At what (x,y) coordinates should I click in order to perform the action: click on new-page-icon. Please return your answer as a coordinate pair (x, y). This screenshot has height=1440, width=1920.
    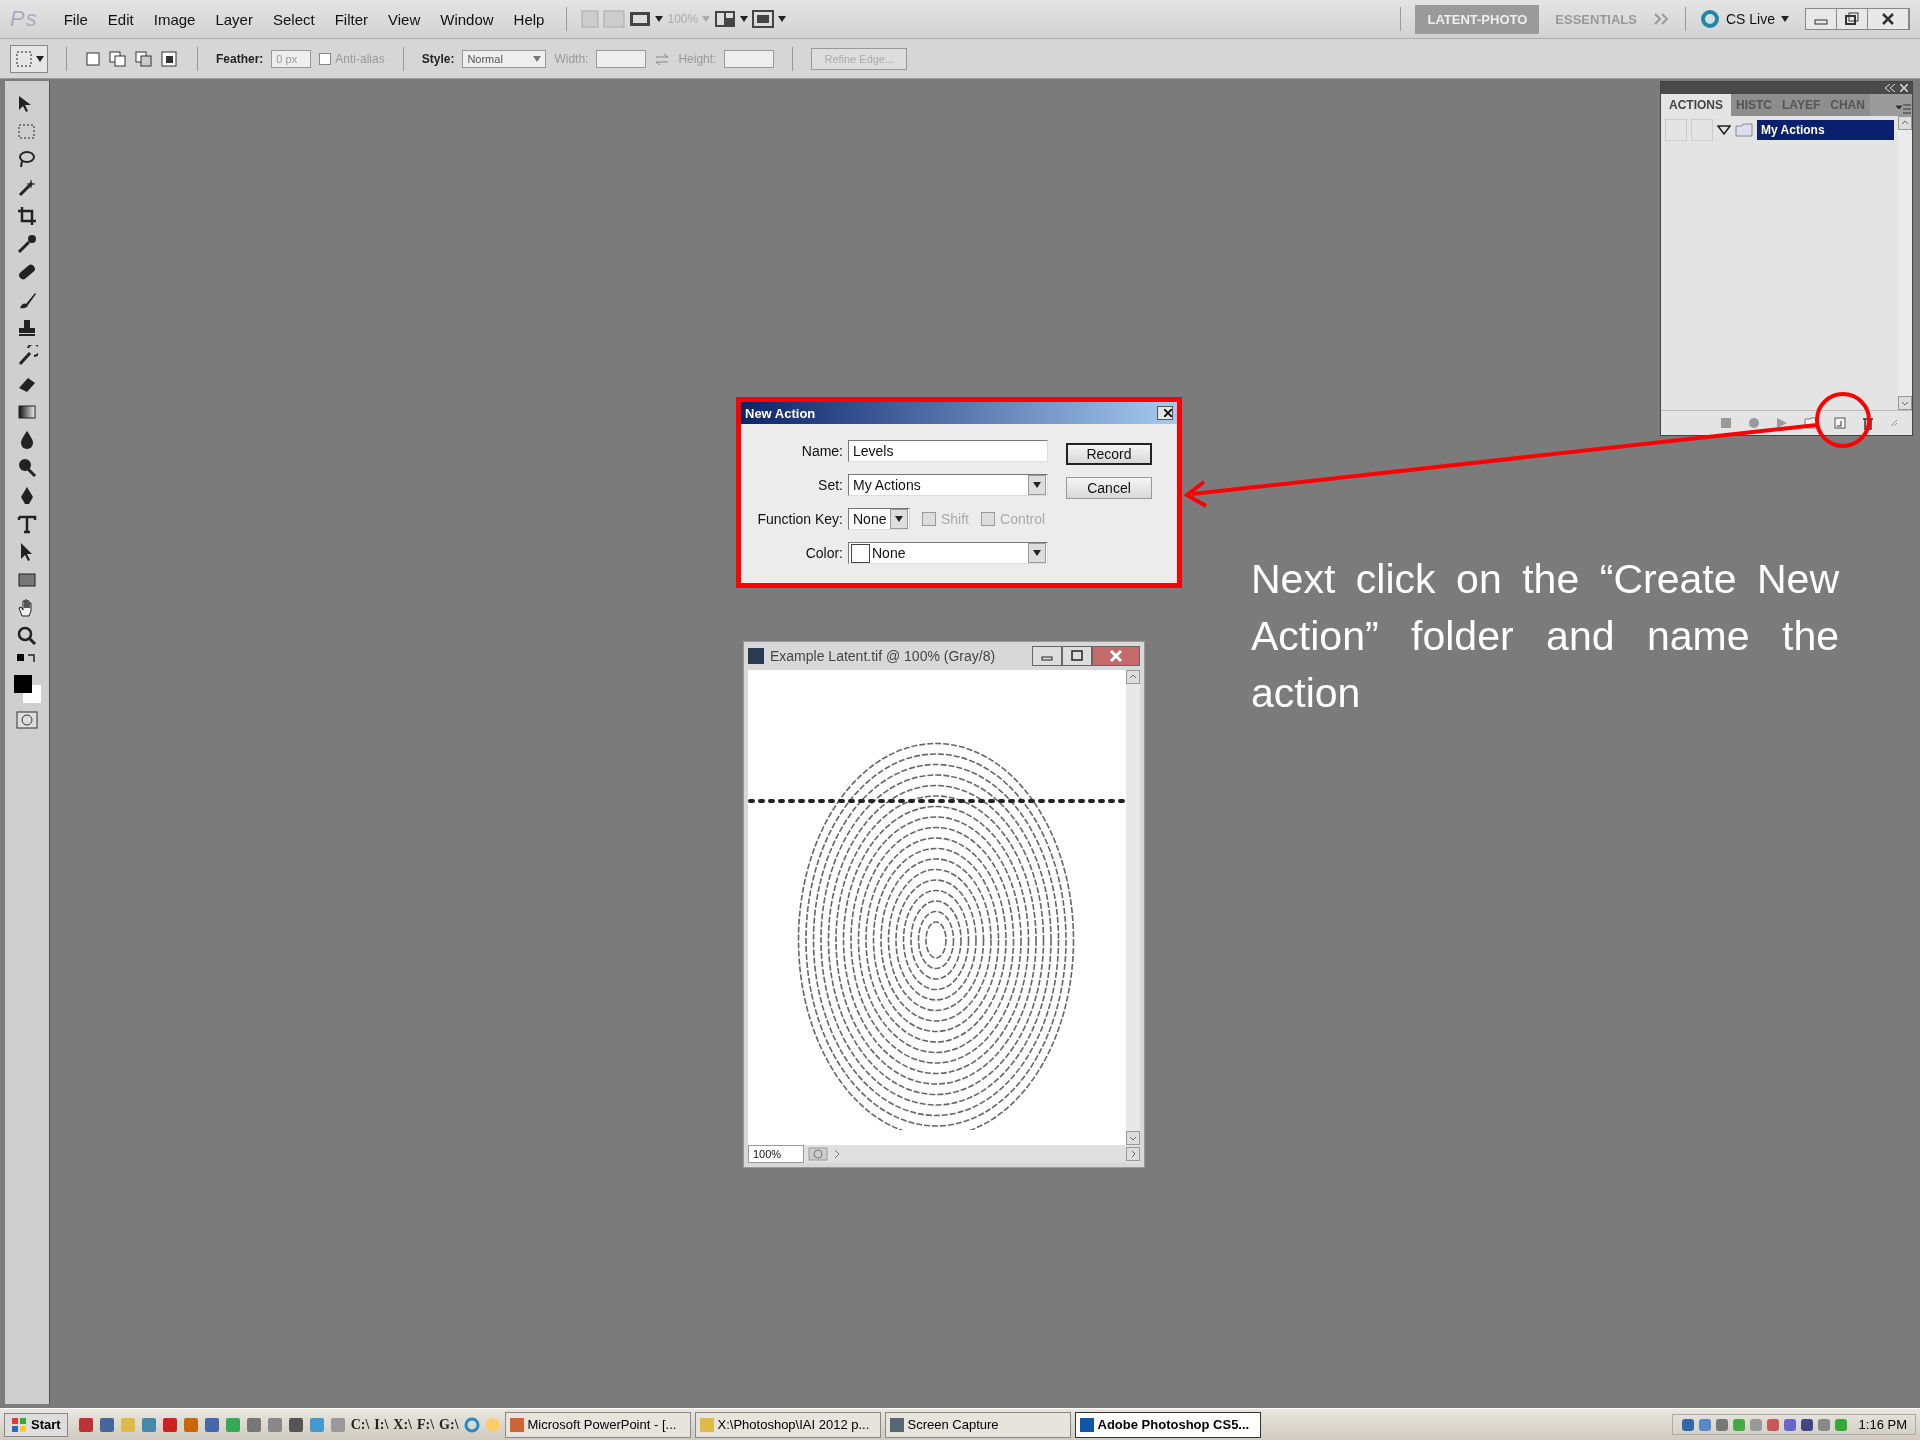
    Looking at the image, I should click on (1840, 423).